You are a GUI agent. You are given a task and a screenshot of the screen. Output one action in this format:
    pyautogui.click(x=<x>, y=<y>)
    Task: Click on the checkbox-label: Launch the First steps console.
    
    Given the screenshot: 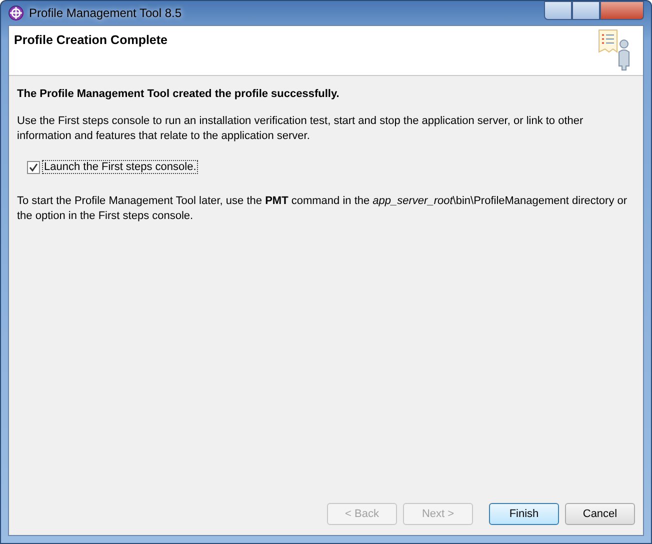 What is the action you would take?
    pyautogui.click(x=120, y=167)
    